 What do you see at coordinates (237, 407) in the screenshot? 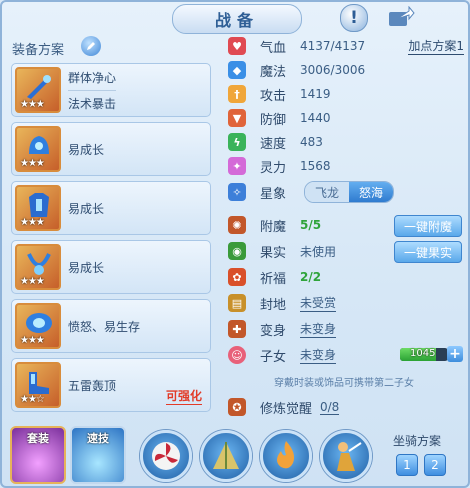
I see `awaken-icon: ✪` at bounding box center [237, 407].